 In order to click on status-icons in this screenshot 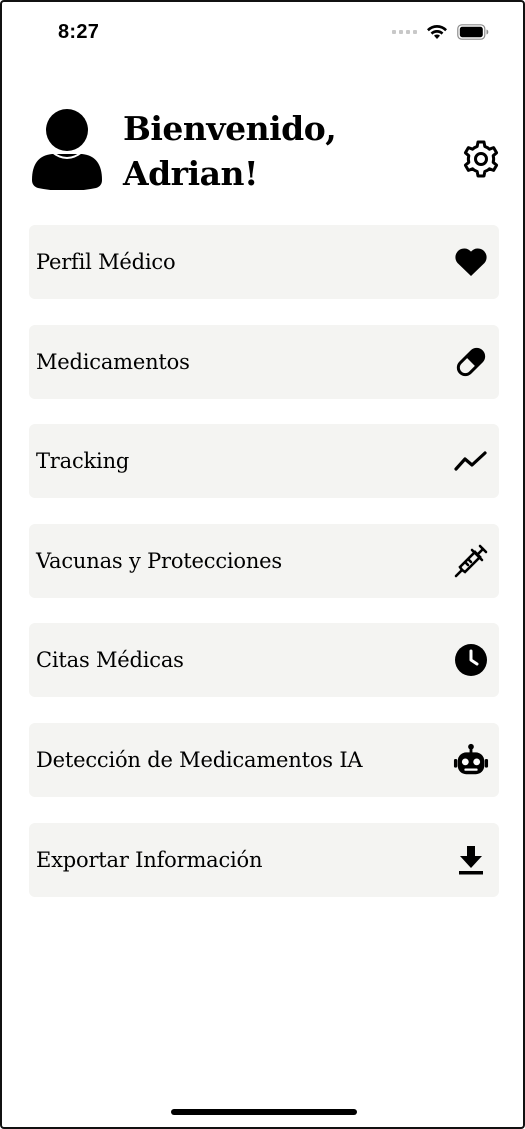, I will do `click(440, 32)`.